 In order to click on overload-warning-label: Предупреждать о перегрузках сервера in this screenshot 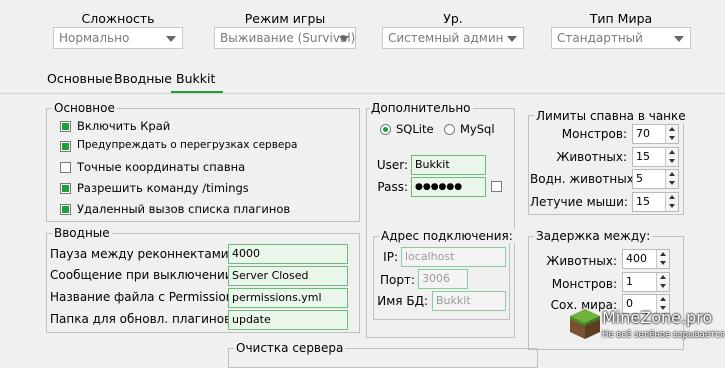, I will do `click(187, 145)`.